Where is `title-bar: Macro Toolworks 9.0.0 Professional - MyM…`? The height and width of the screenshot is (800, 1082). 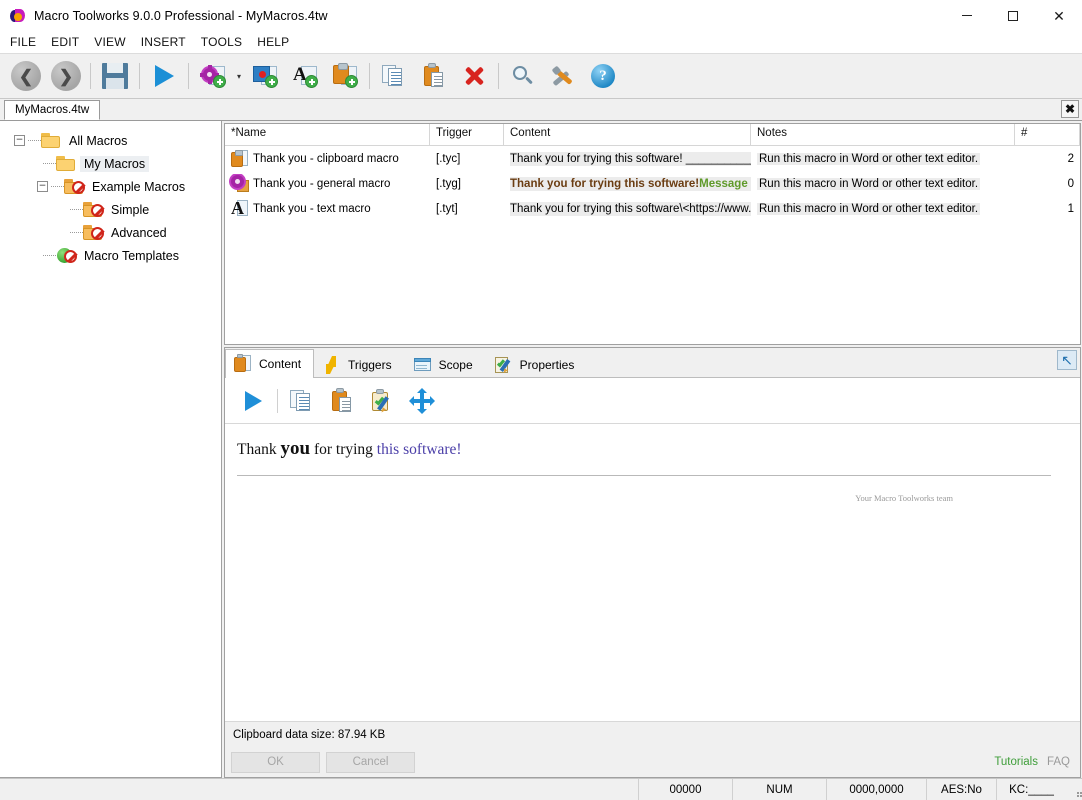 title-bar: Macro Toolworks 9.0.0 Professional - MyM… is located at coordinates (541, 15).